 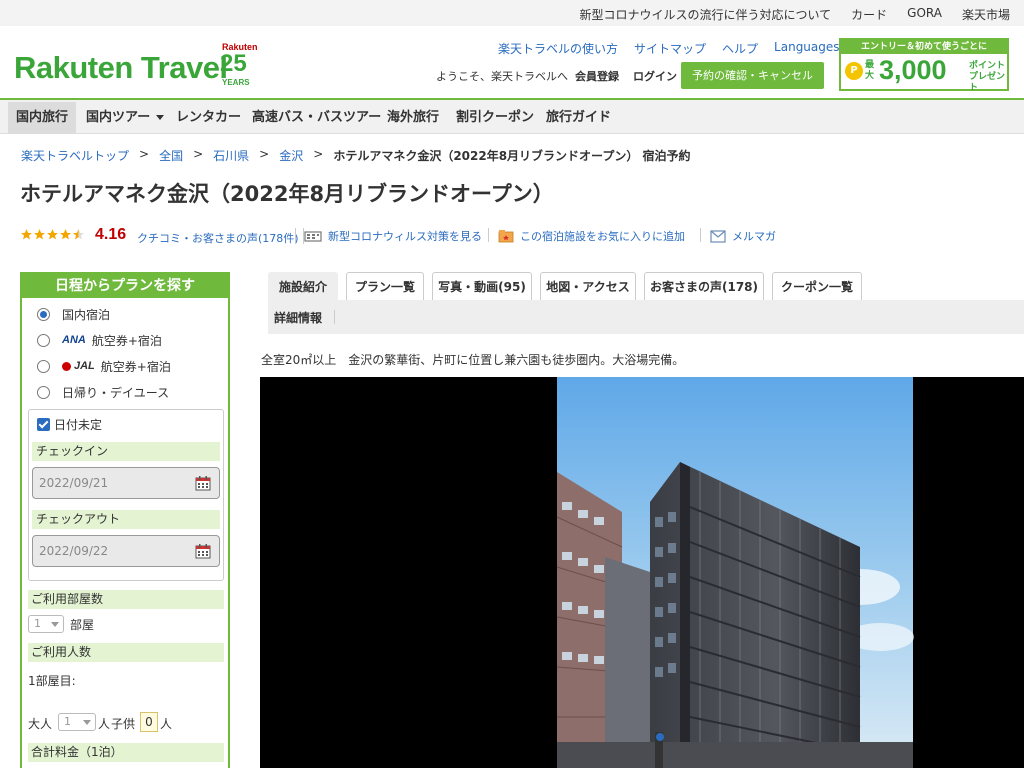 What do you see at coordinates (740, 48) in the screenshot?
I see `help-link: ヘルプ` at bounding box center [740, 48].